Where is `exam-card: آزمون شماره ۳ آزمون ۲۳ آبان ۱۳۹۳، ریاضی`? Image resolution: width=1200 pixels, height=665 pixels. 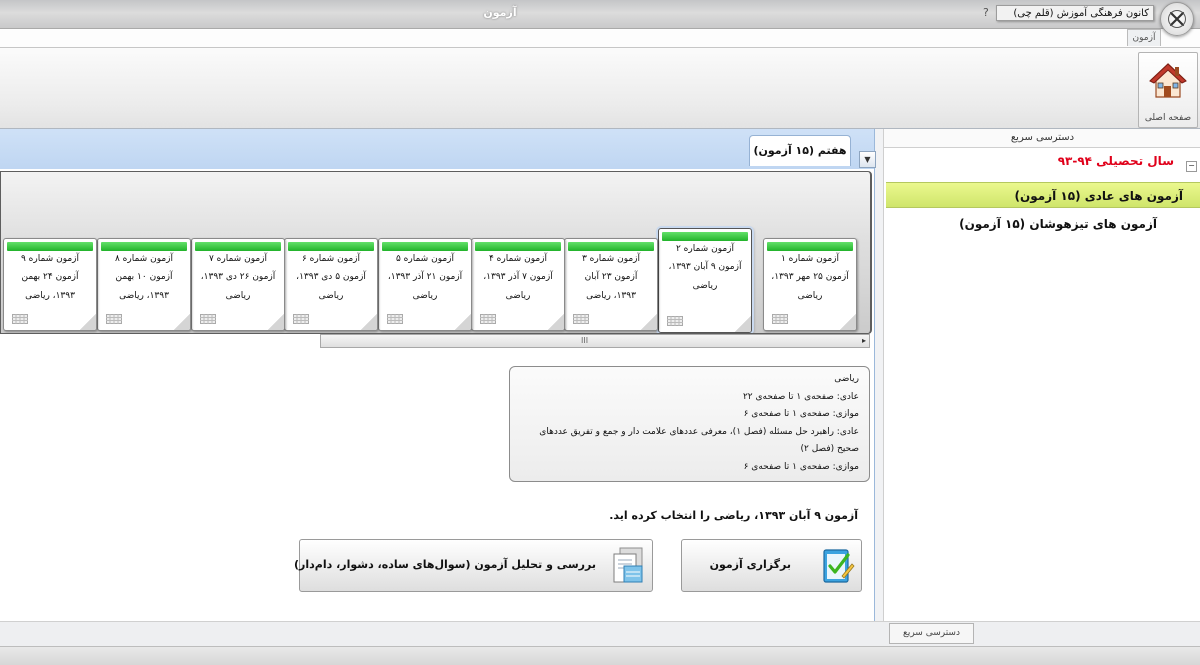 exam-card: آزمون شماره ۳ آزمون ۲۳ آبان ۱۳۹۳، ریاضی is located at coordinates (611, 284).